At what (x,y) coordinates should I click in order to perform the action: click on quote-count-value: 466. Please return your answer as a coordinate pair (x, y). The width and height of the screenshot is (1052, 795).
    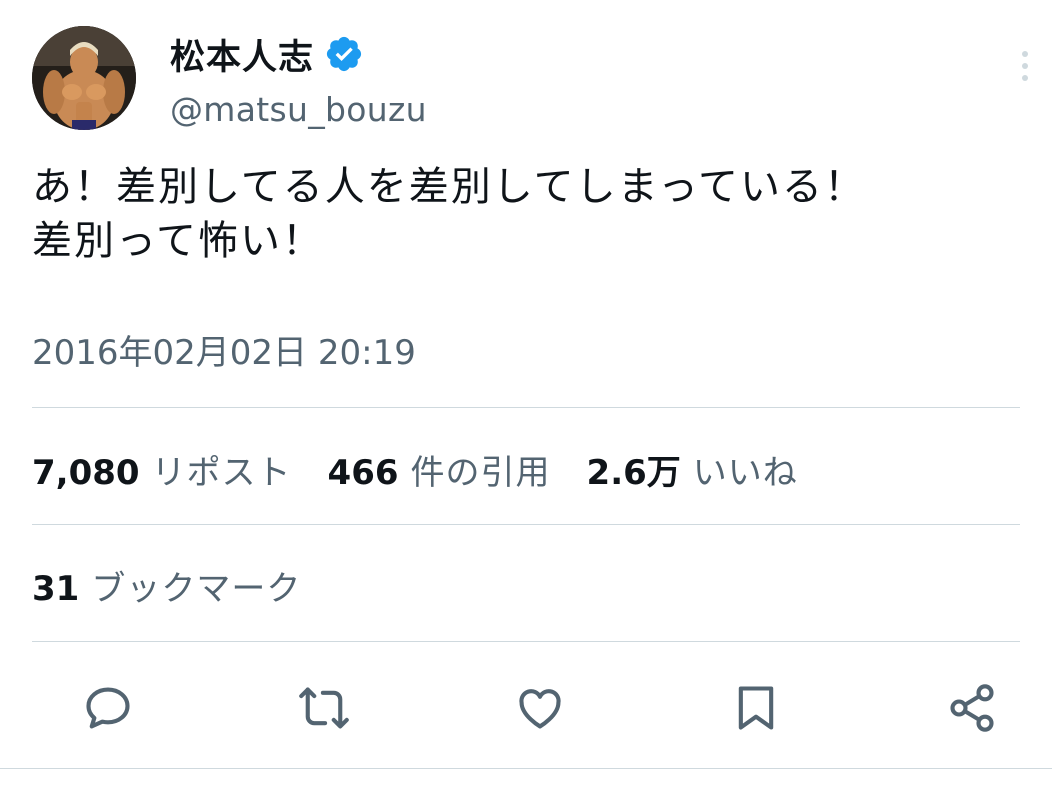
    Looking at the image, I should click on (363, 472).